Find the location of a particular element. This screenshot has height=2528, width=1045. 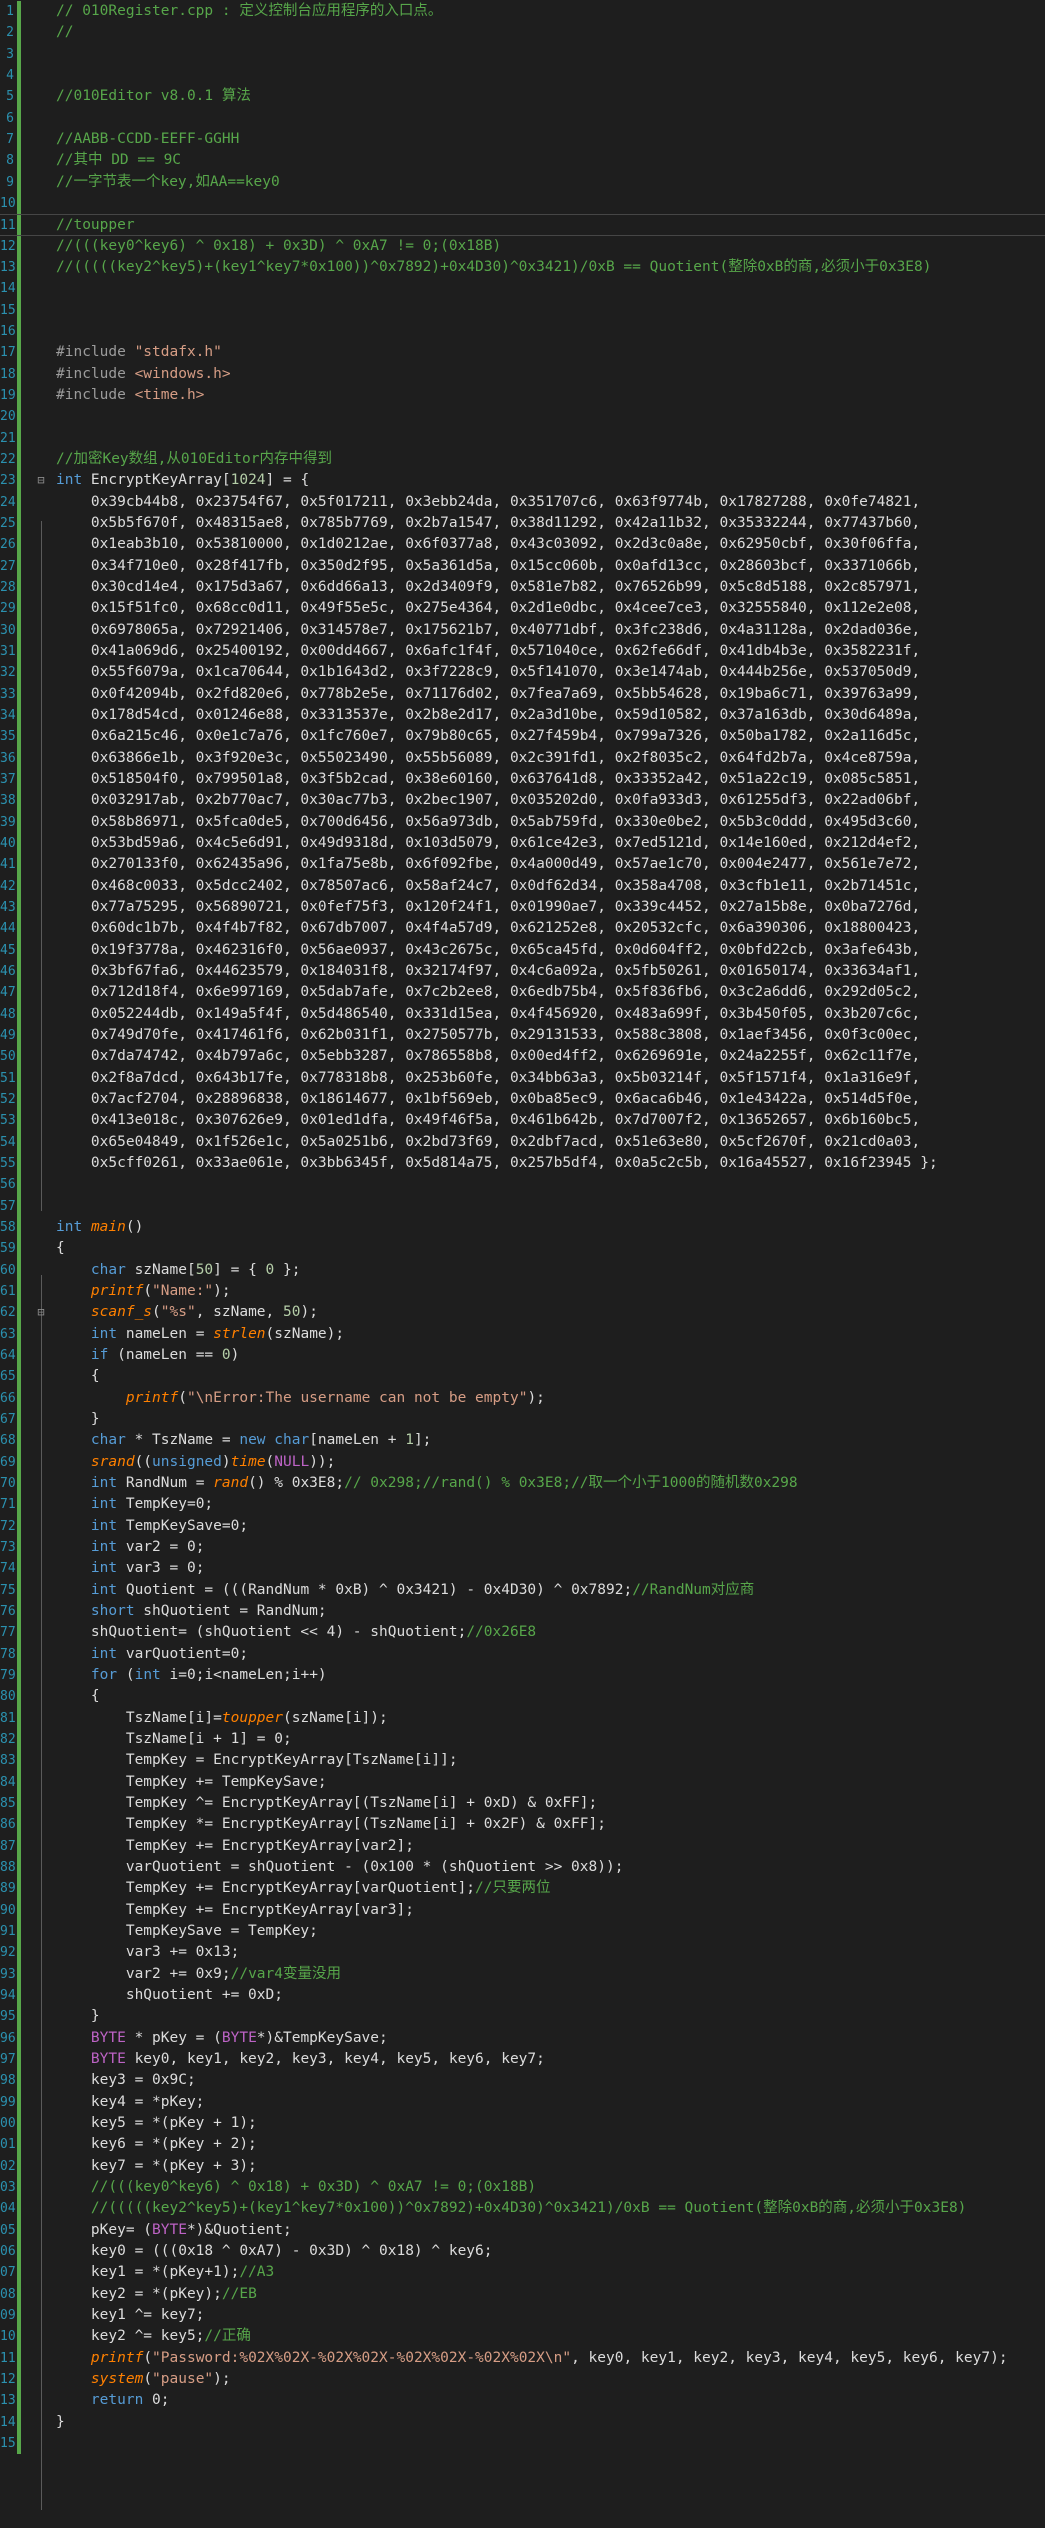

code-line: 65 { is located at coordinates (522, 1377).